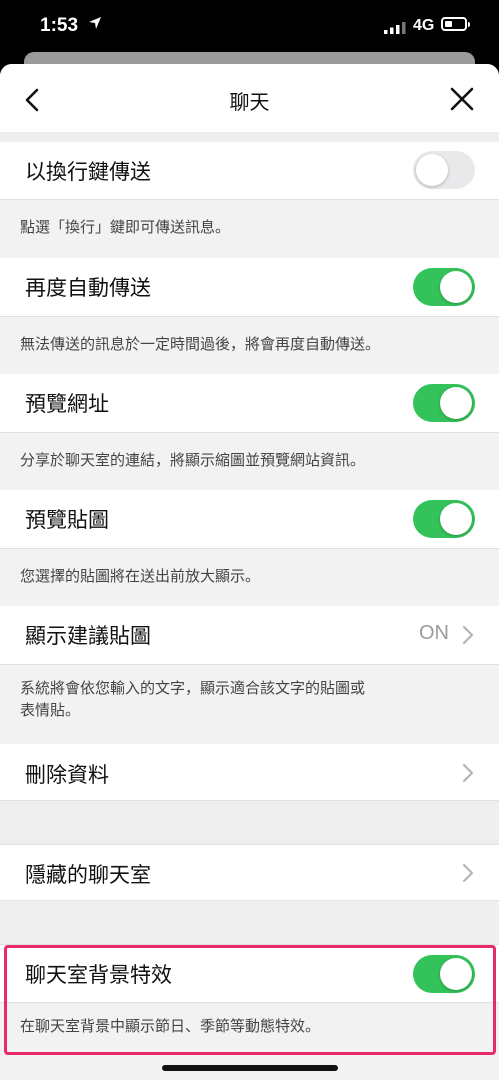  What do you see at coordinates (249, 345) in the screenshot?
I see `setting-description: 無法傳送的訊息於一定時間過後，將會再度自動傳送。` at bounding box center [249, 345].